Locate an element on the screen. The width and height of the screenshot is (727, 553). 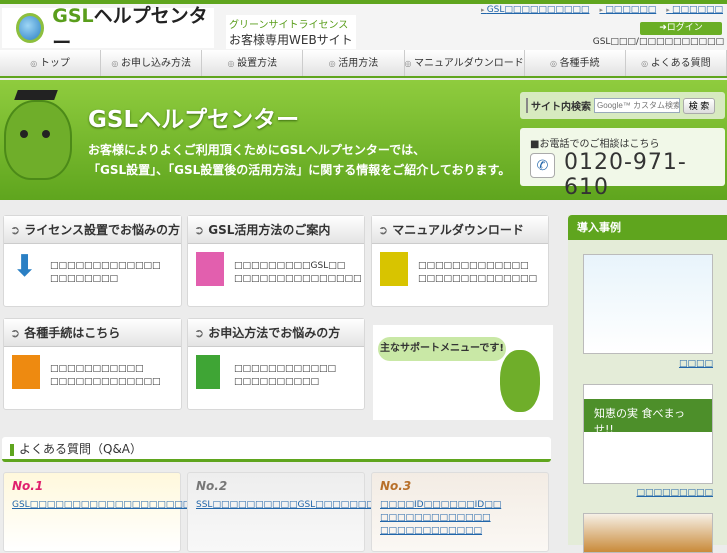
card-text: □□□□□□□□□□ is located at coordinates (277, 382).